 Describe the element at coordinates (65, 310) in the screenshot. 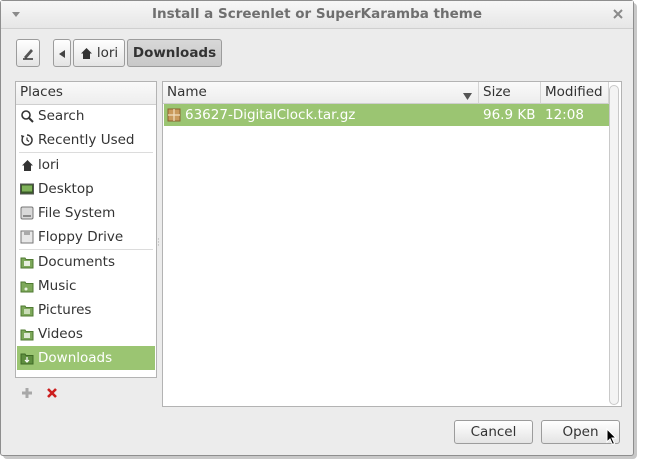

I see `place-label: Pictures` at that location.